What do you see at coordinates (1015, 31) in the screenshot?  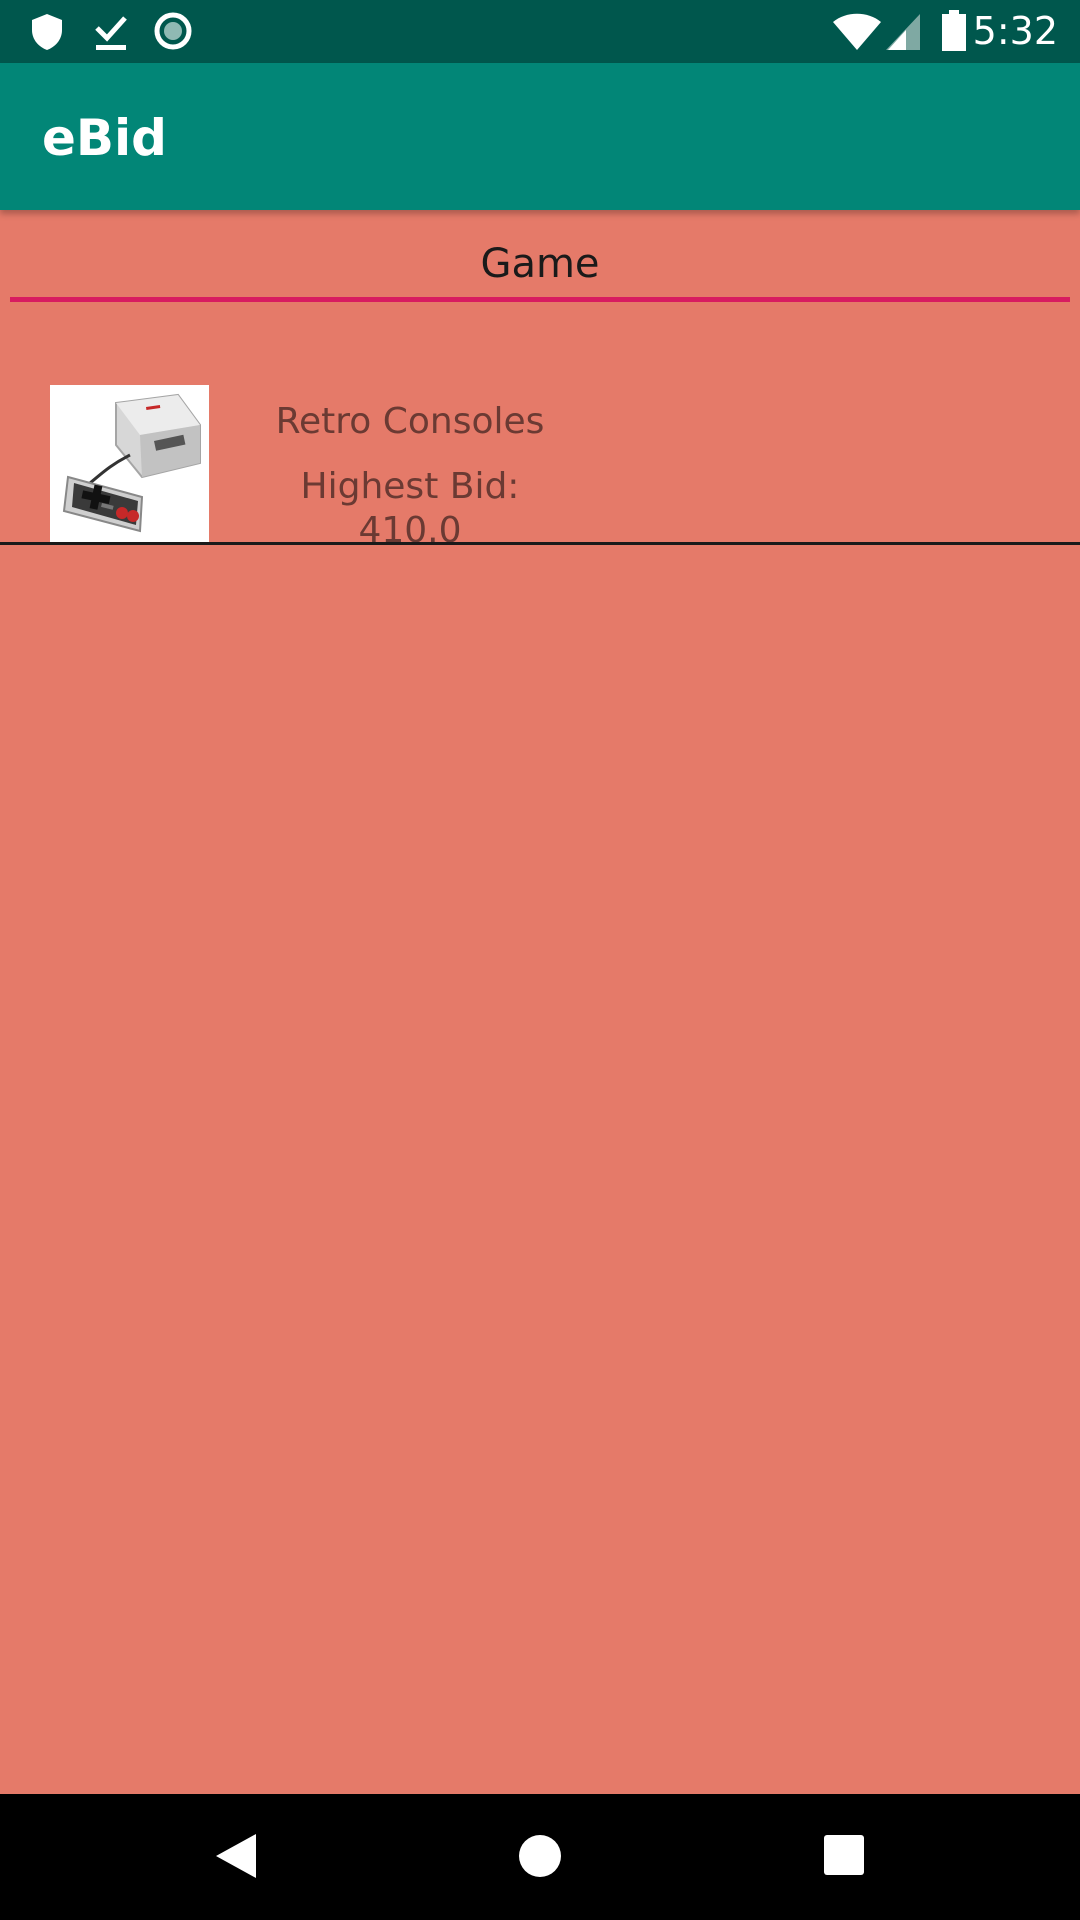 I see `status-time: 5:32` at bounding box center [1015, 31].